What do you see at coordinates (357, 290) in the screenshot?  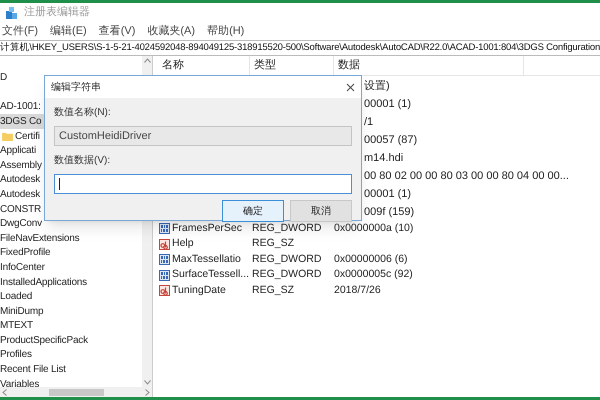 I see `value-data: 2018/7/26` at bounding box center [357, 290].